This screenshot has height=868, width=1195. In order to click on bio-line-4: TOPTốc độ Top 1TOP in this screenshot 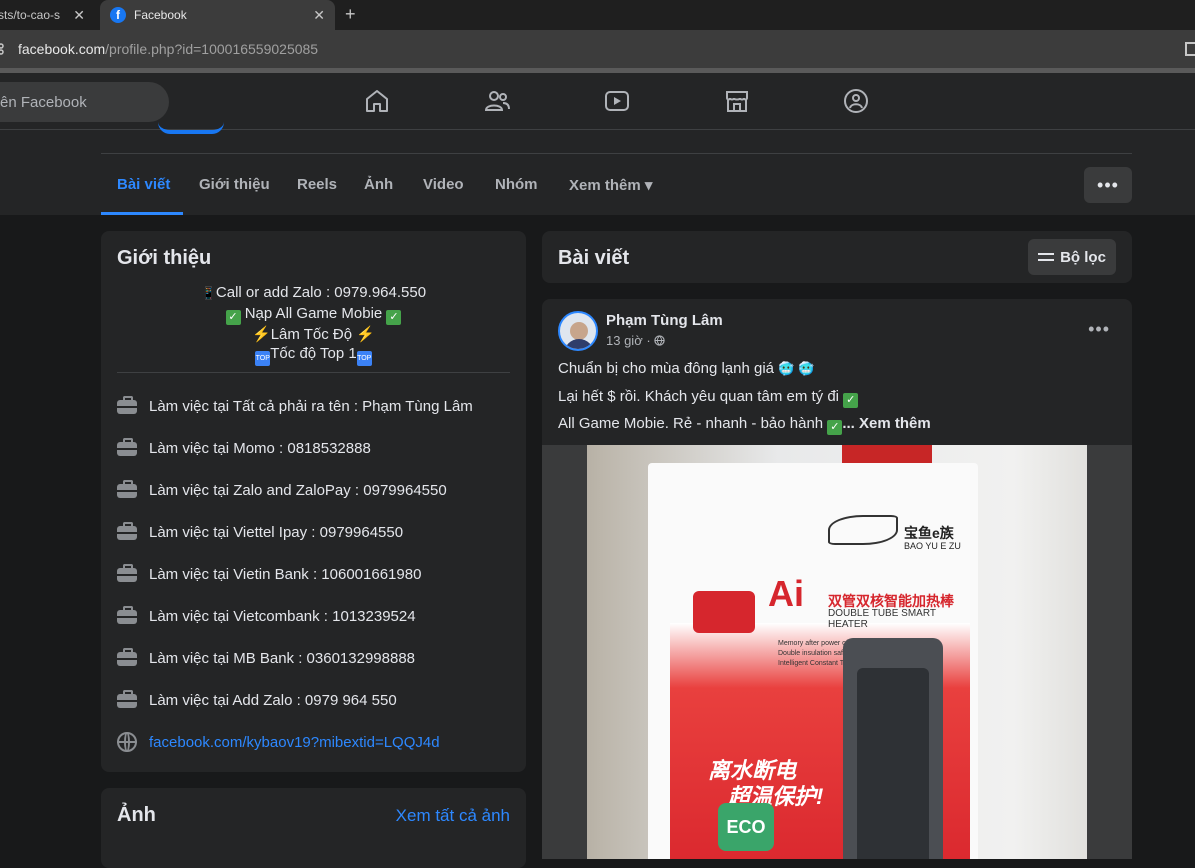, I will do `click(313, 355)`.